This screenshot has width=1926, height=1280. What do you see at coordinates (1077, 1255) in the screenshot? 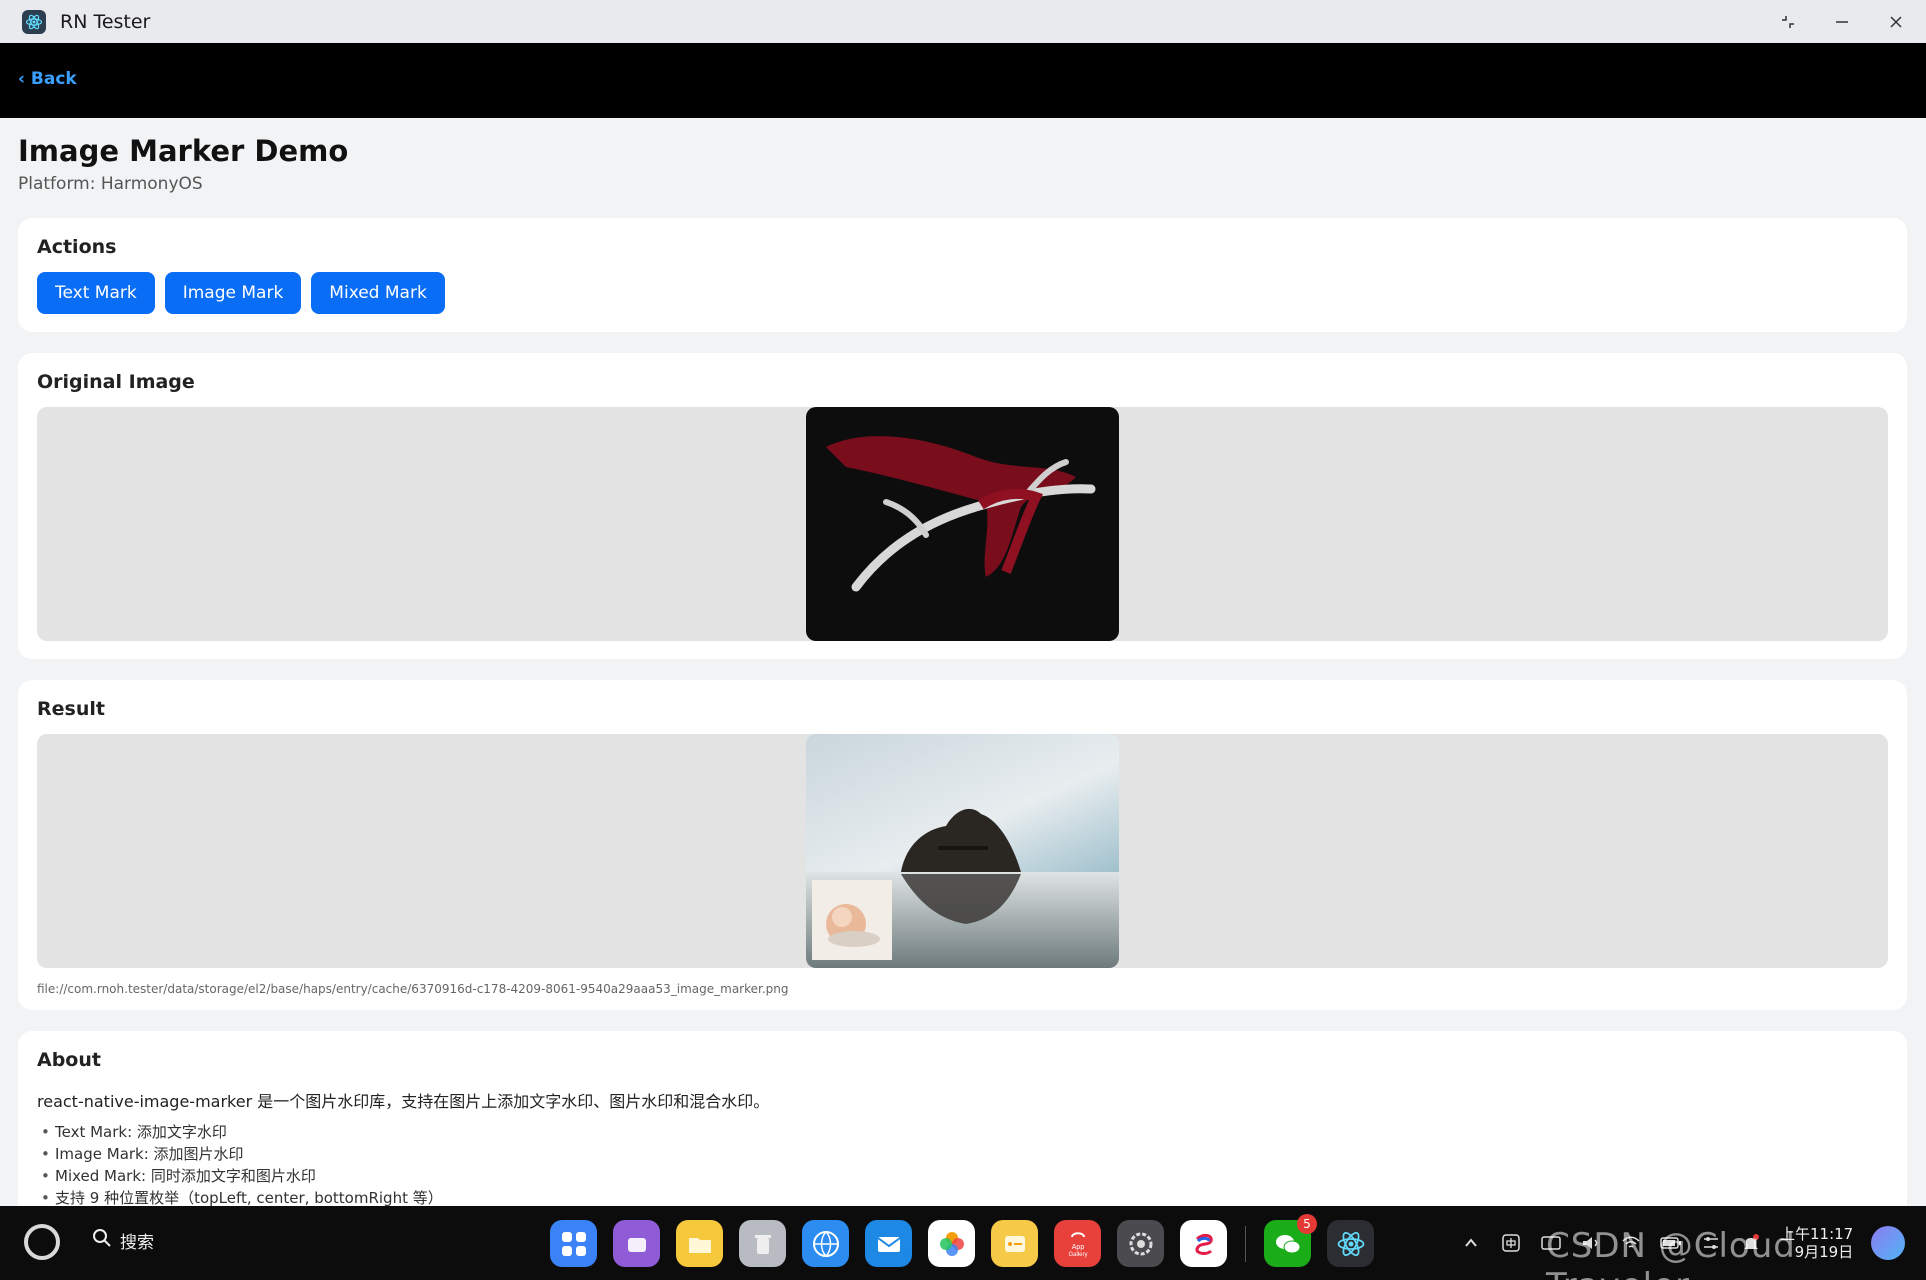
I see `svg-text: Gallery` at bounding box center [1077, 1255].